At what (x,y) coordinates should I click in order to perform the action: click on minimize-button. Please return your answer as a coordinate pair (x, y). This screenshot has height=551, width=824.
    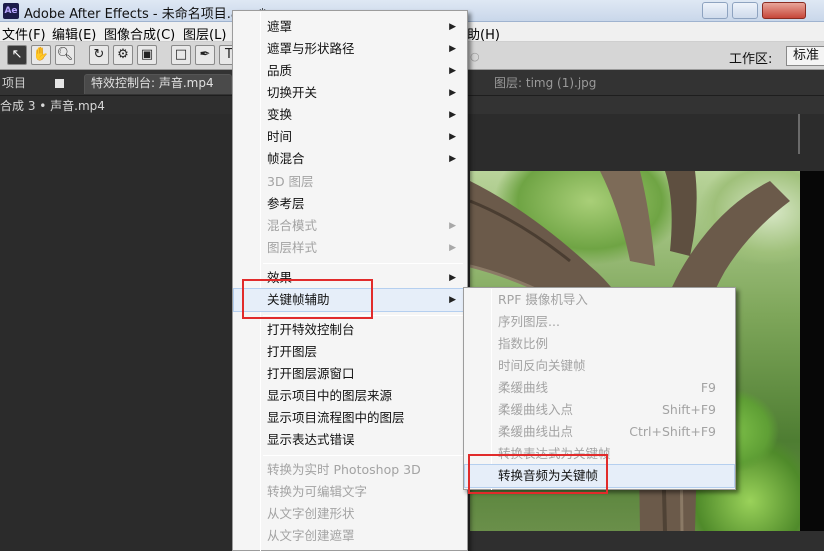
    Looking at the image, I should click on (715, 10).